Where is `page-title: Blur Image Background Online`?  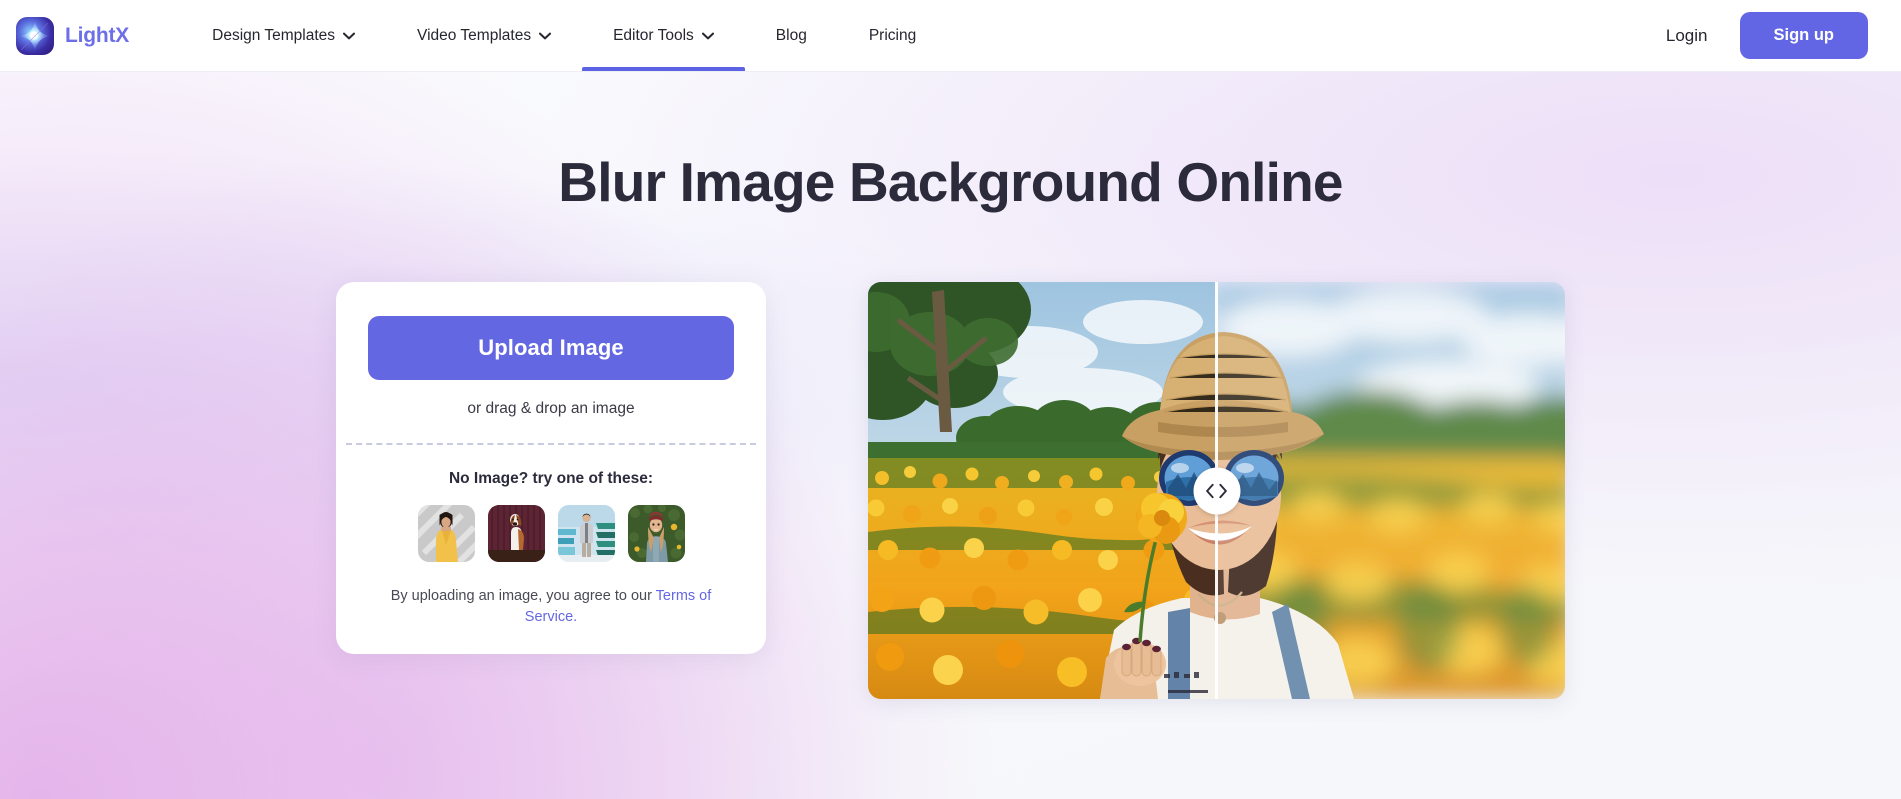 page-title: Blur Image Background Online is located at coordinates (950, 182).